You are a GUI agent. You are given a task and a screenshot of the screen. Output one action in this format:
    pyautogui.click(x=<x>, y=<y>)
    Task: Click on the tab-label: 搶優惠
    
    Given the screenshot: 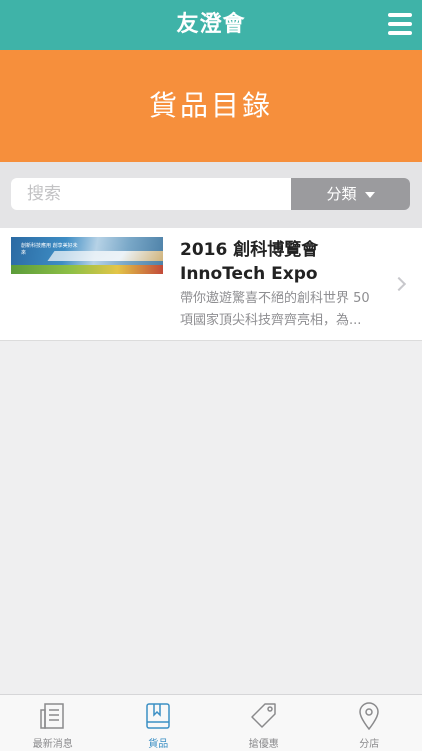 What is the action you would take?
    pyautogui.click(x=264, y=742)
    